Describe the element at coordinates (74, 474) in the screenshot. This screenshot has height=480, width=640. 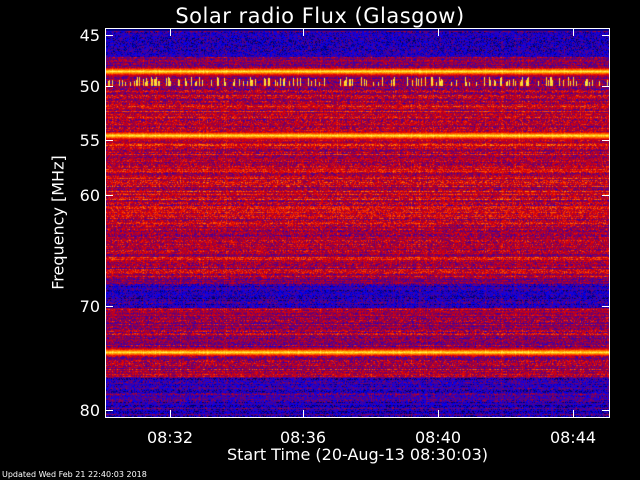
I see `updated-timestamp: Updated Wed Feb 21 22:40:03 2018` at that location.